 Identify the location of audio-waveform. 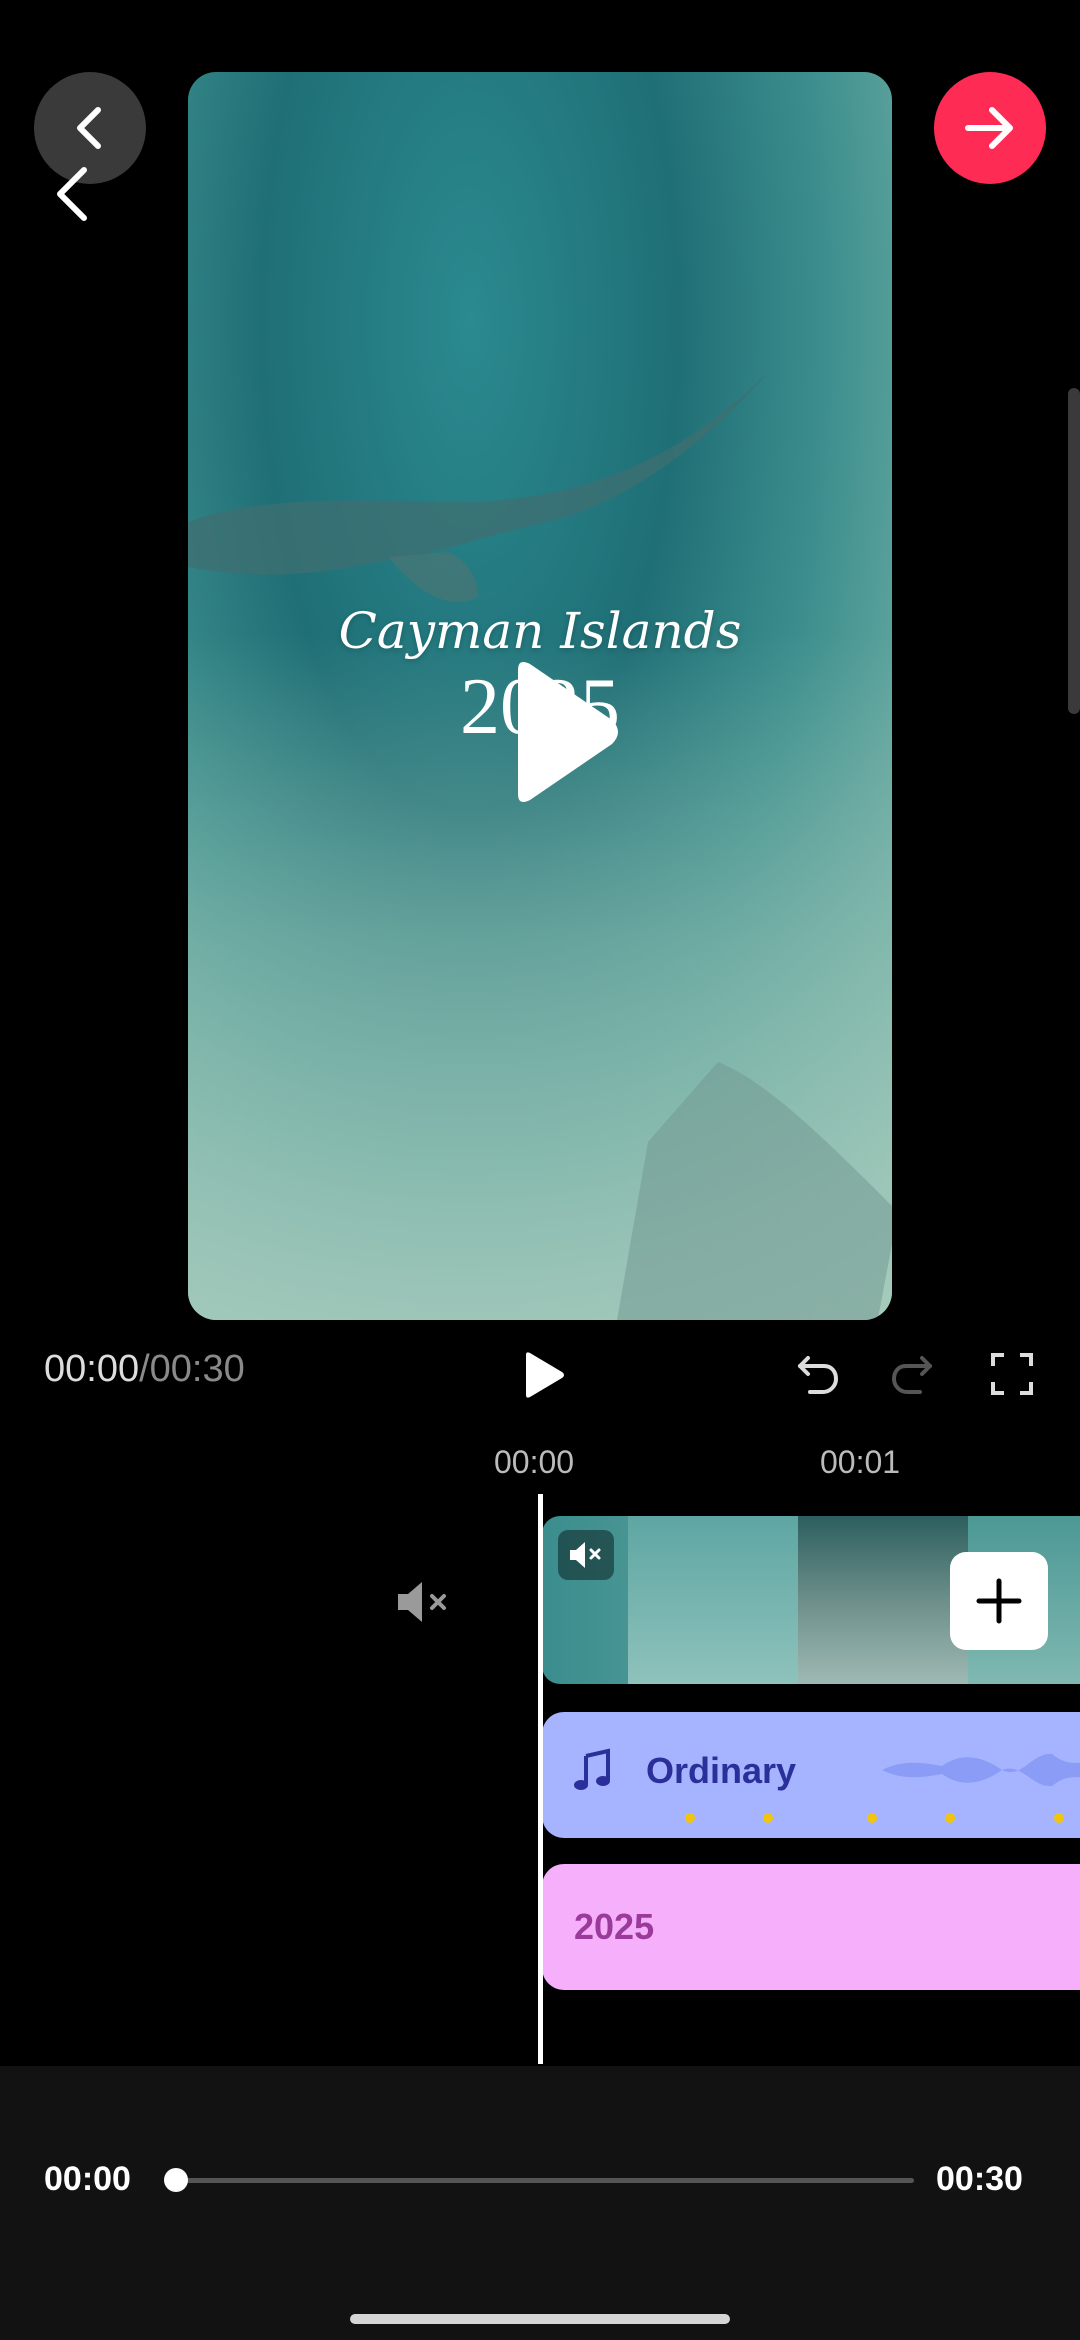
(981, 1770).